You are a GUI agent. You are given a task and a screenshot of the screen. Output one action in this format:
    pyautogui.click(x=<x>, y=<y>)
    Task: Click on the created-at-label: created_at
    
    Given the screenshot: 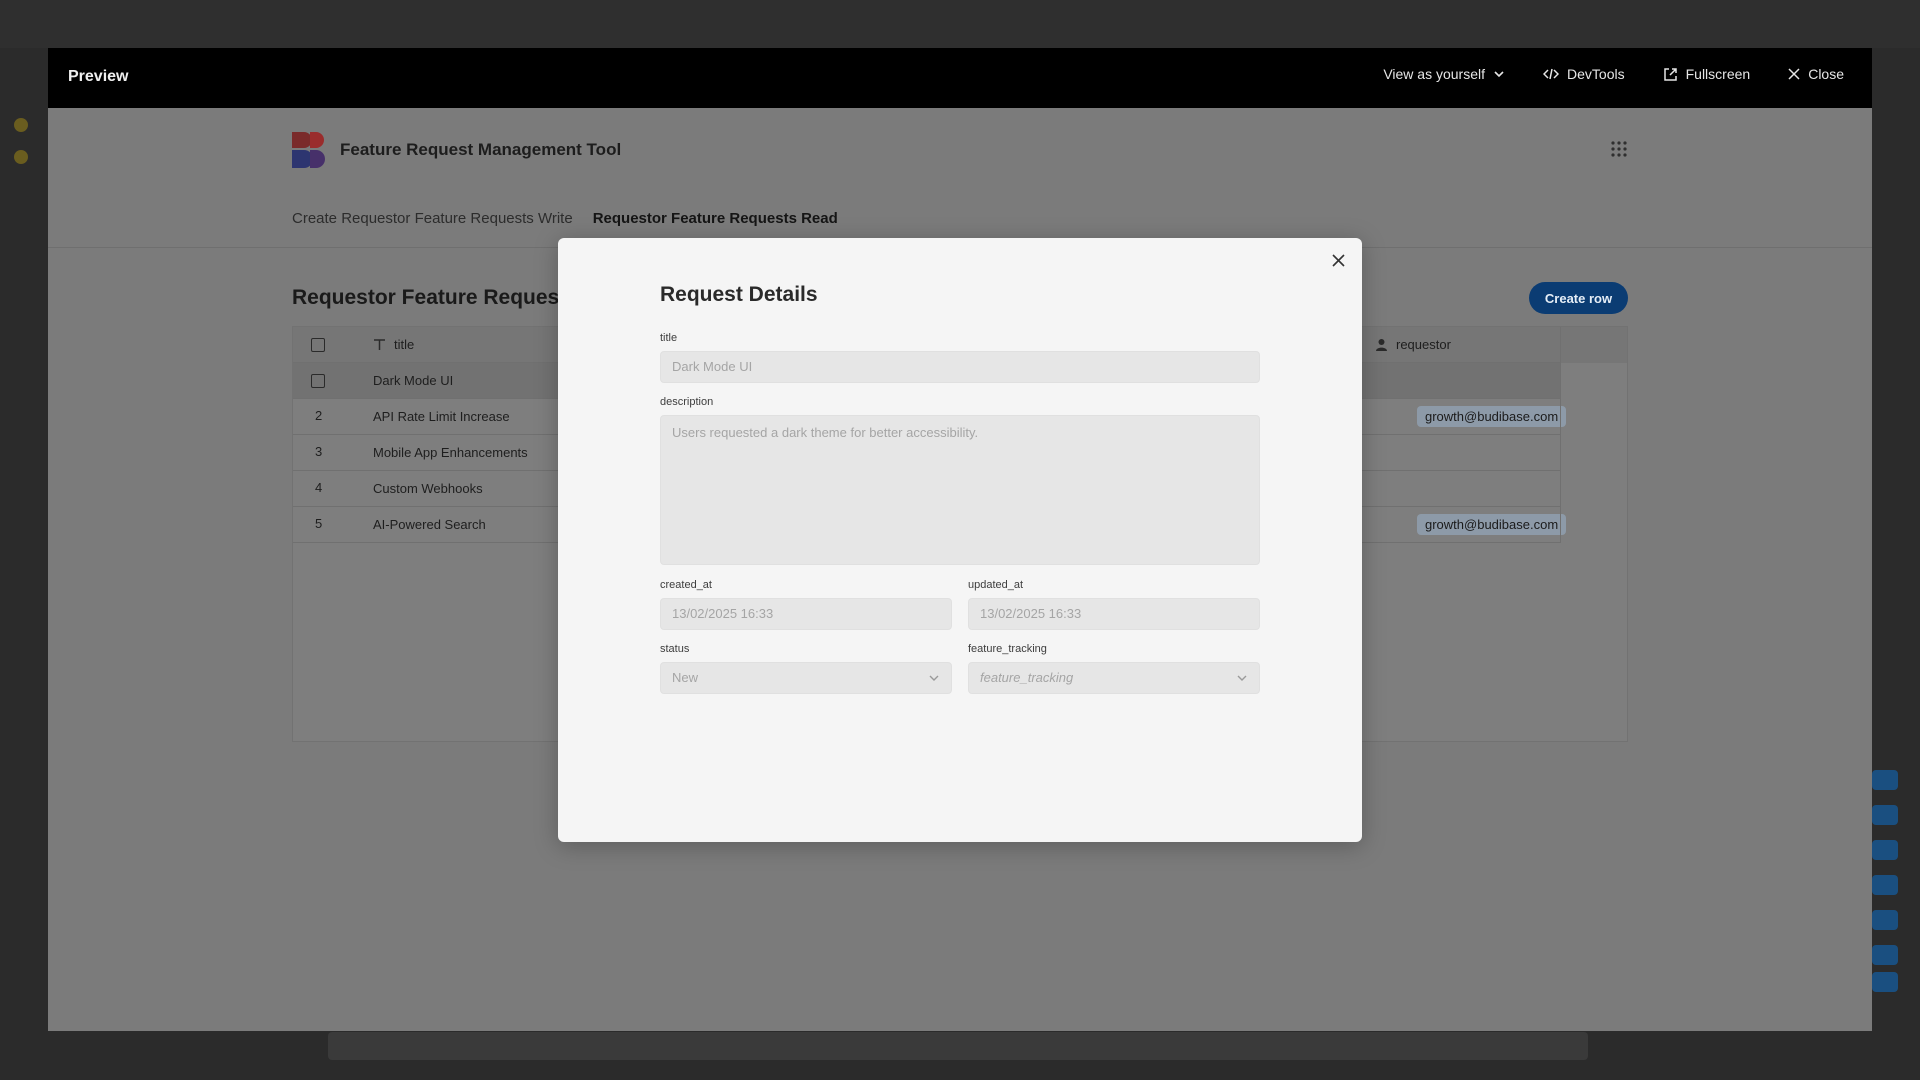 What is the action you would take?
    pyautogui.click(x=686, y=585)
    